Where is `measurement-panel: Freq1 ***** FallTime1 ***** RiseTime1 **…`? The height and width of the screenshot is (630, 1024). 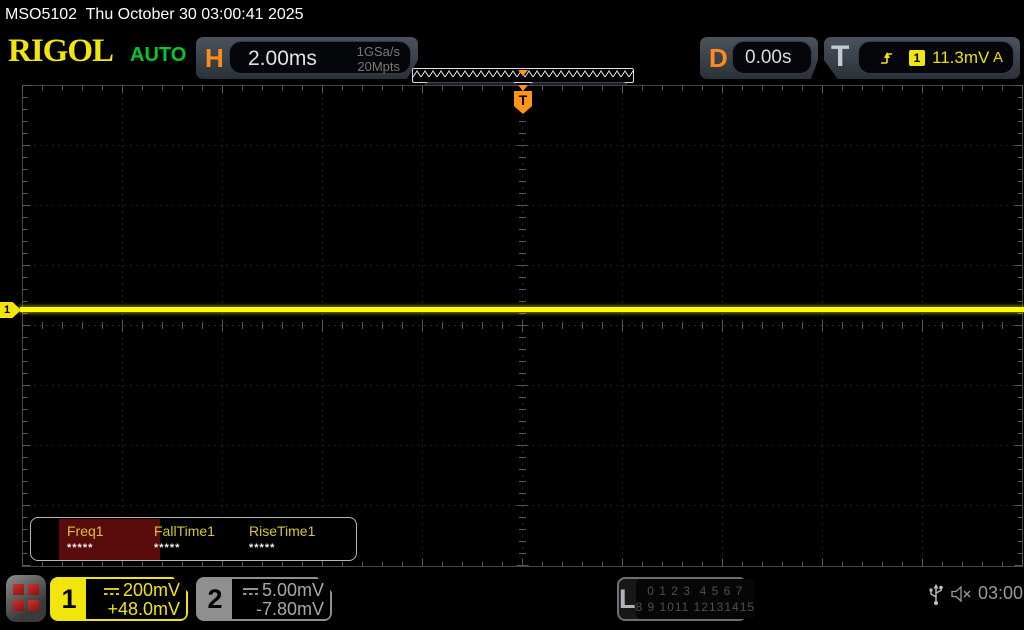
measurement-panel: Freq1 ***** FallTime1 ***** RiseTime1 **… is located at coordinates (193, 539).